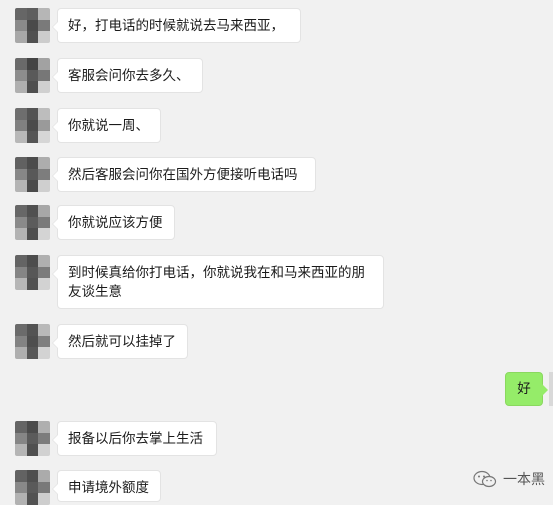 The height and width of the screenshot is (505, 553). I want to click on message-bubble: 申请境外额度, so click(106, 486).